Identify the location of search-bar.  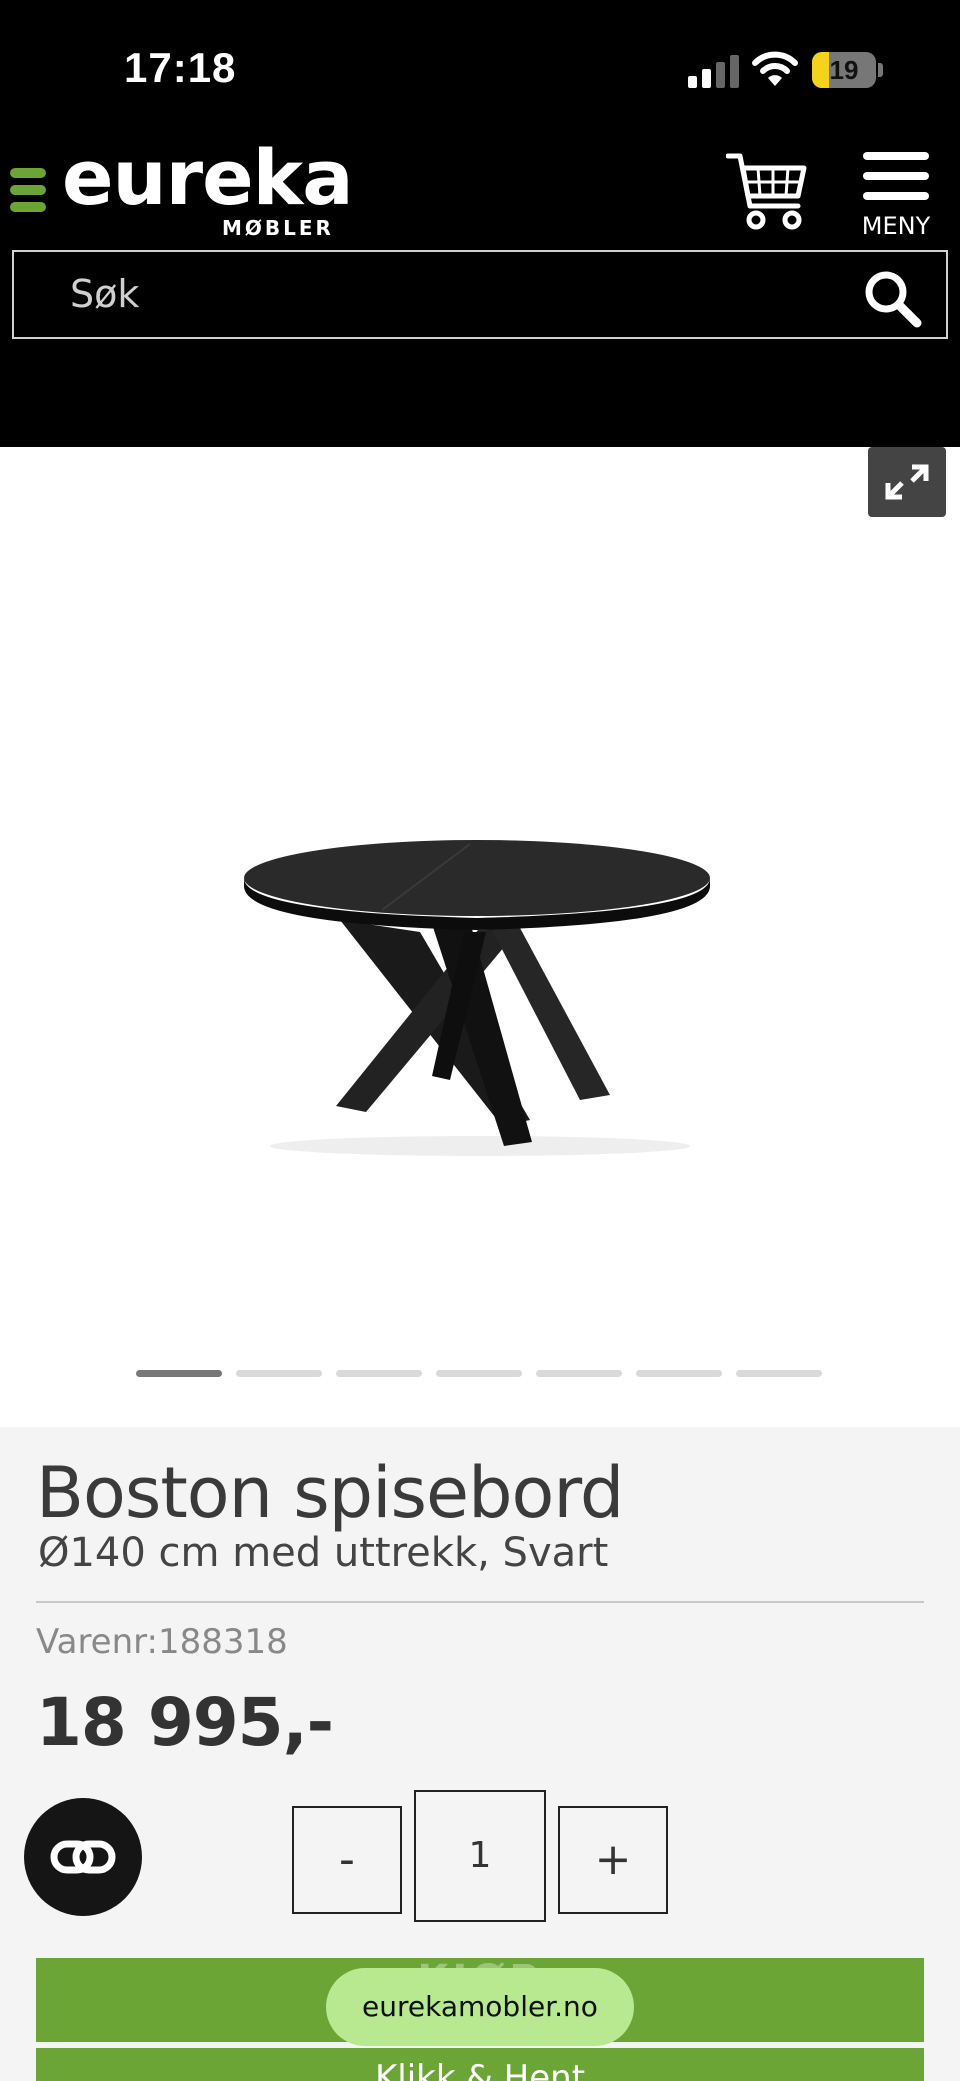
(480, 294).